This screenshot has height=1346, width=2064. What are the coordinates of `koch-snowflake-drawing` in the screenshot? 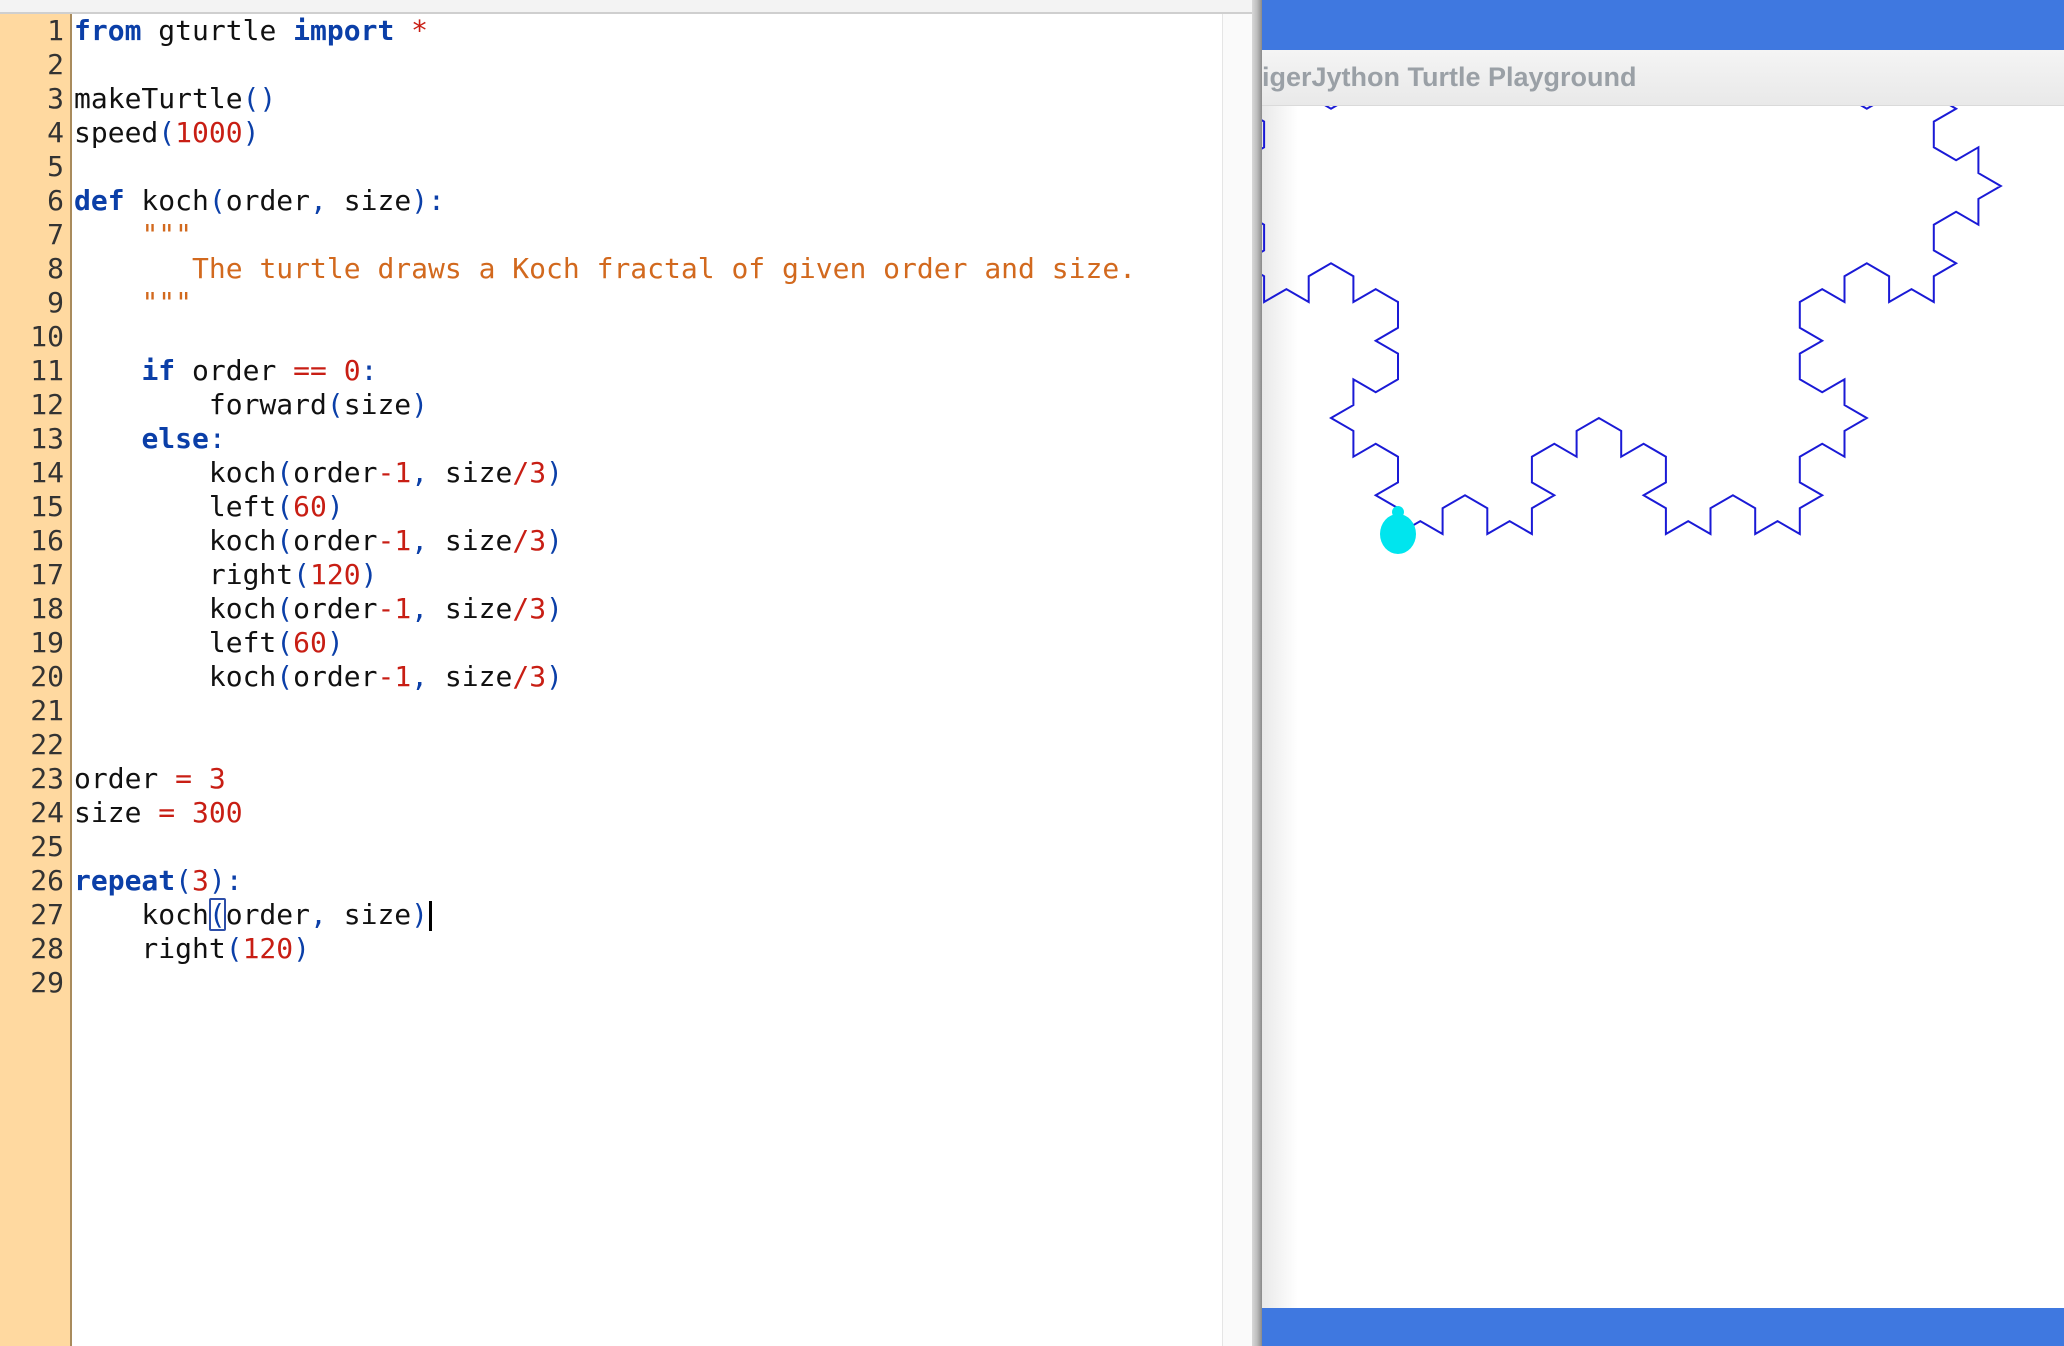 It's located at (1632, 330).